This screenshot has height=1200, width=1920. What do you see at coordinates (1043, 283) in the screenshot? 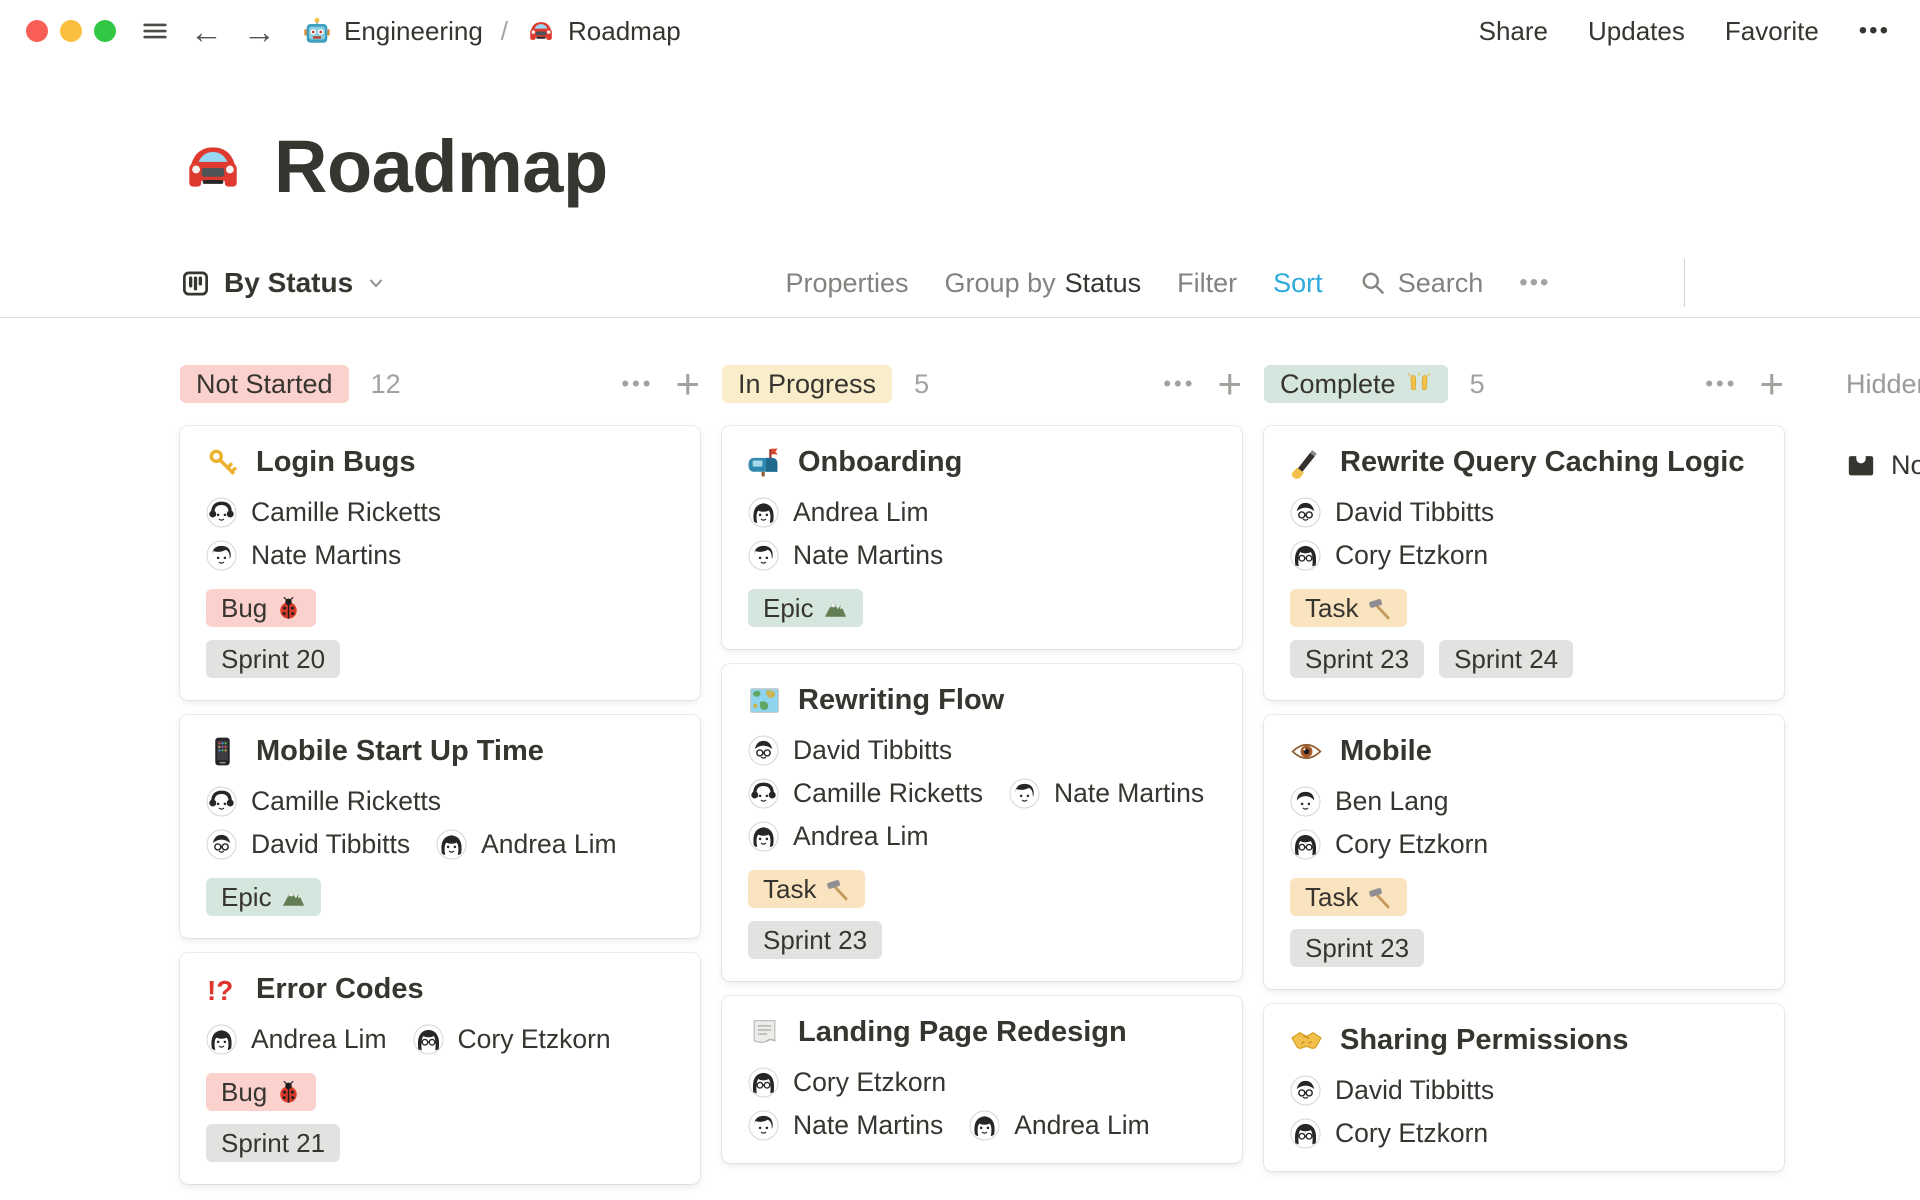
I see `group-by-button: Group by Status` at bounding box center [1043, 283].